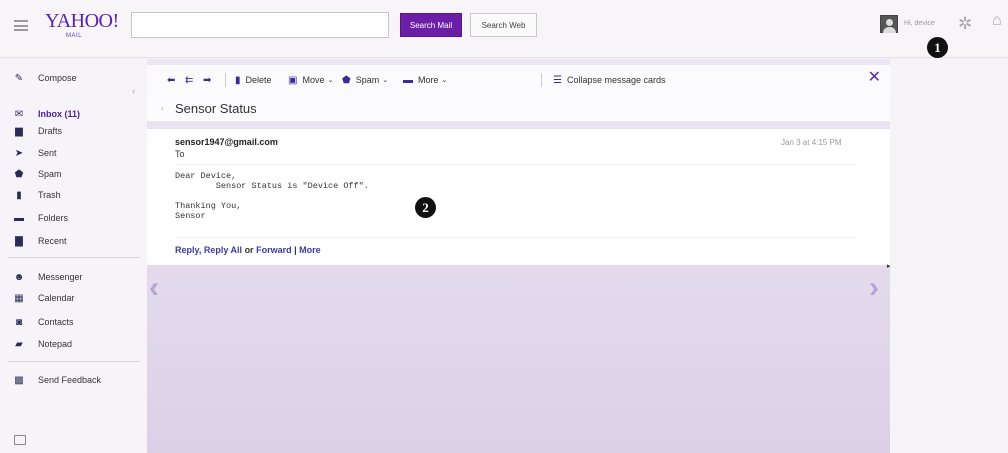 This screenshot has height=453, width=1008. What do you see at coordinates (431, 25) in the screenshot?
I see `search-mail-button: Search Mail` at bounding box center [431, 25].